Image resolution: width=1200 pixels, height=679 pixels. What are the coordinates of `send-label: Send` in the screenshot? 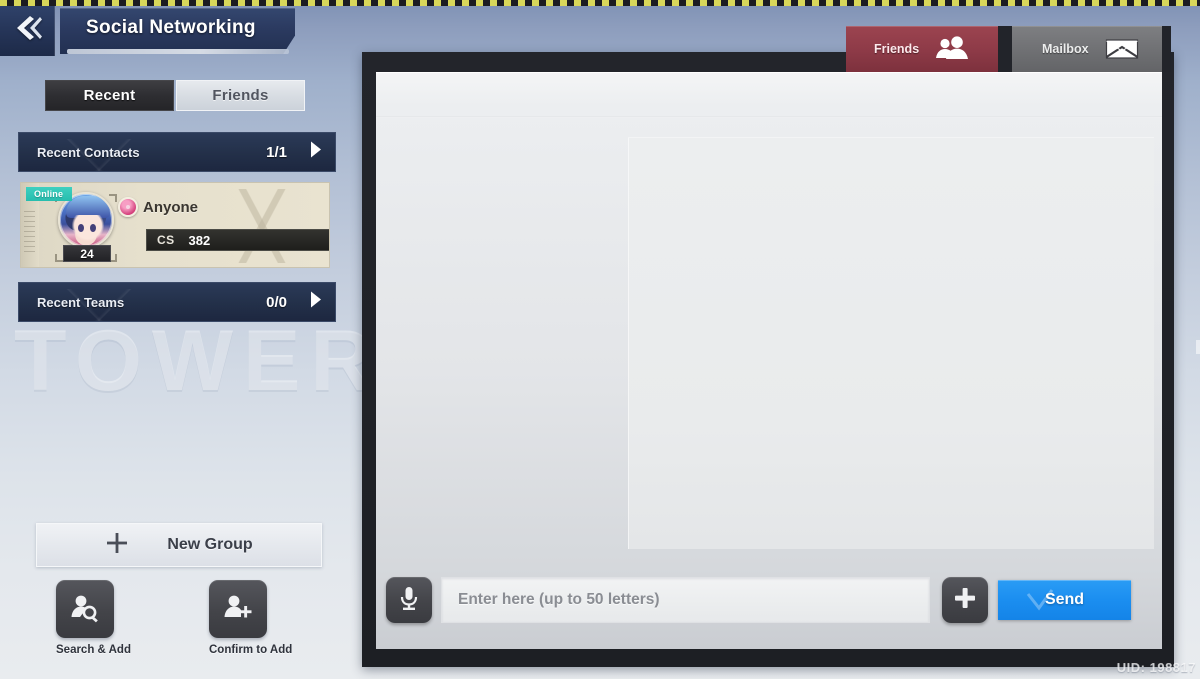 It's located at (1064, 599).